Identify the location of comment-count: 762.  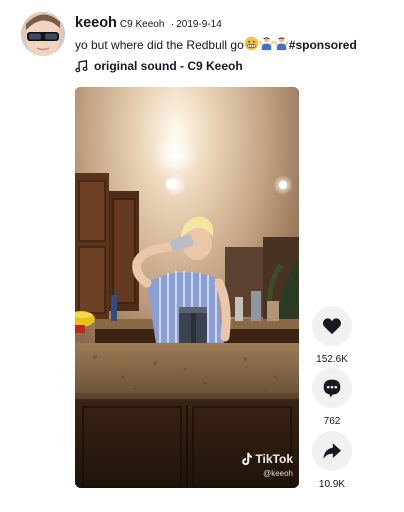
(332, 421).